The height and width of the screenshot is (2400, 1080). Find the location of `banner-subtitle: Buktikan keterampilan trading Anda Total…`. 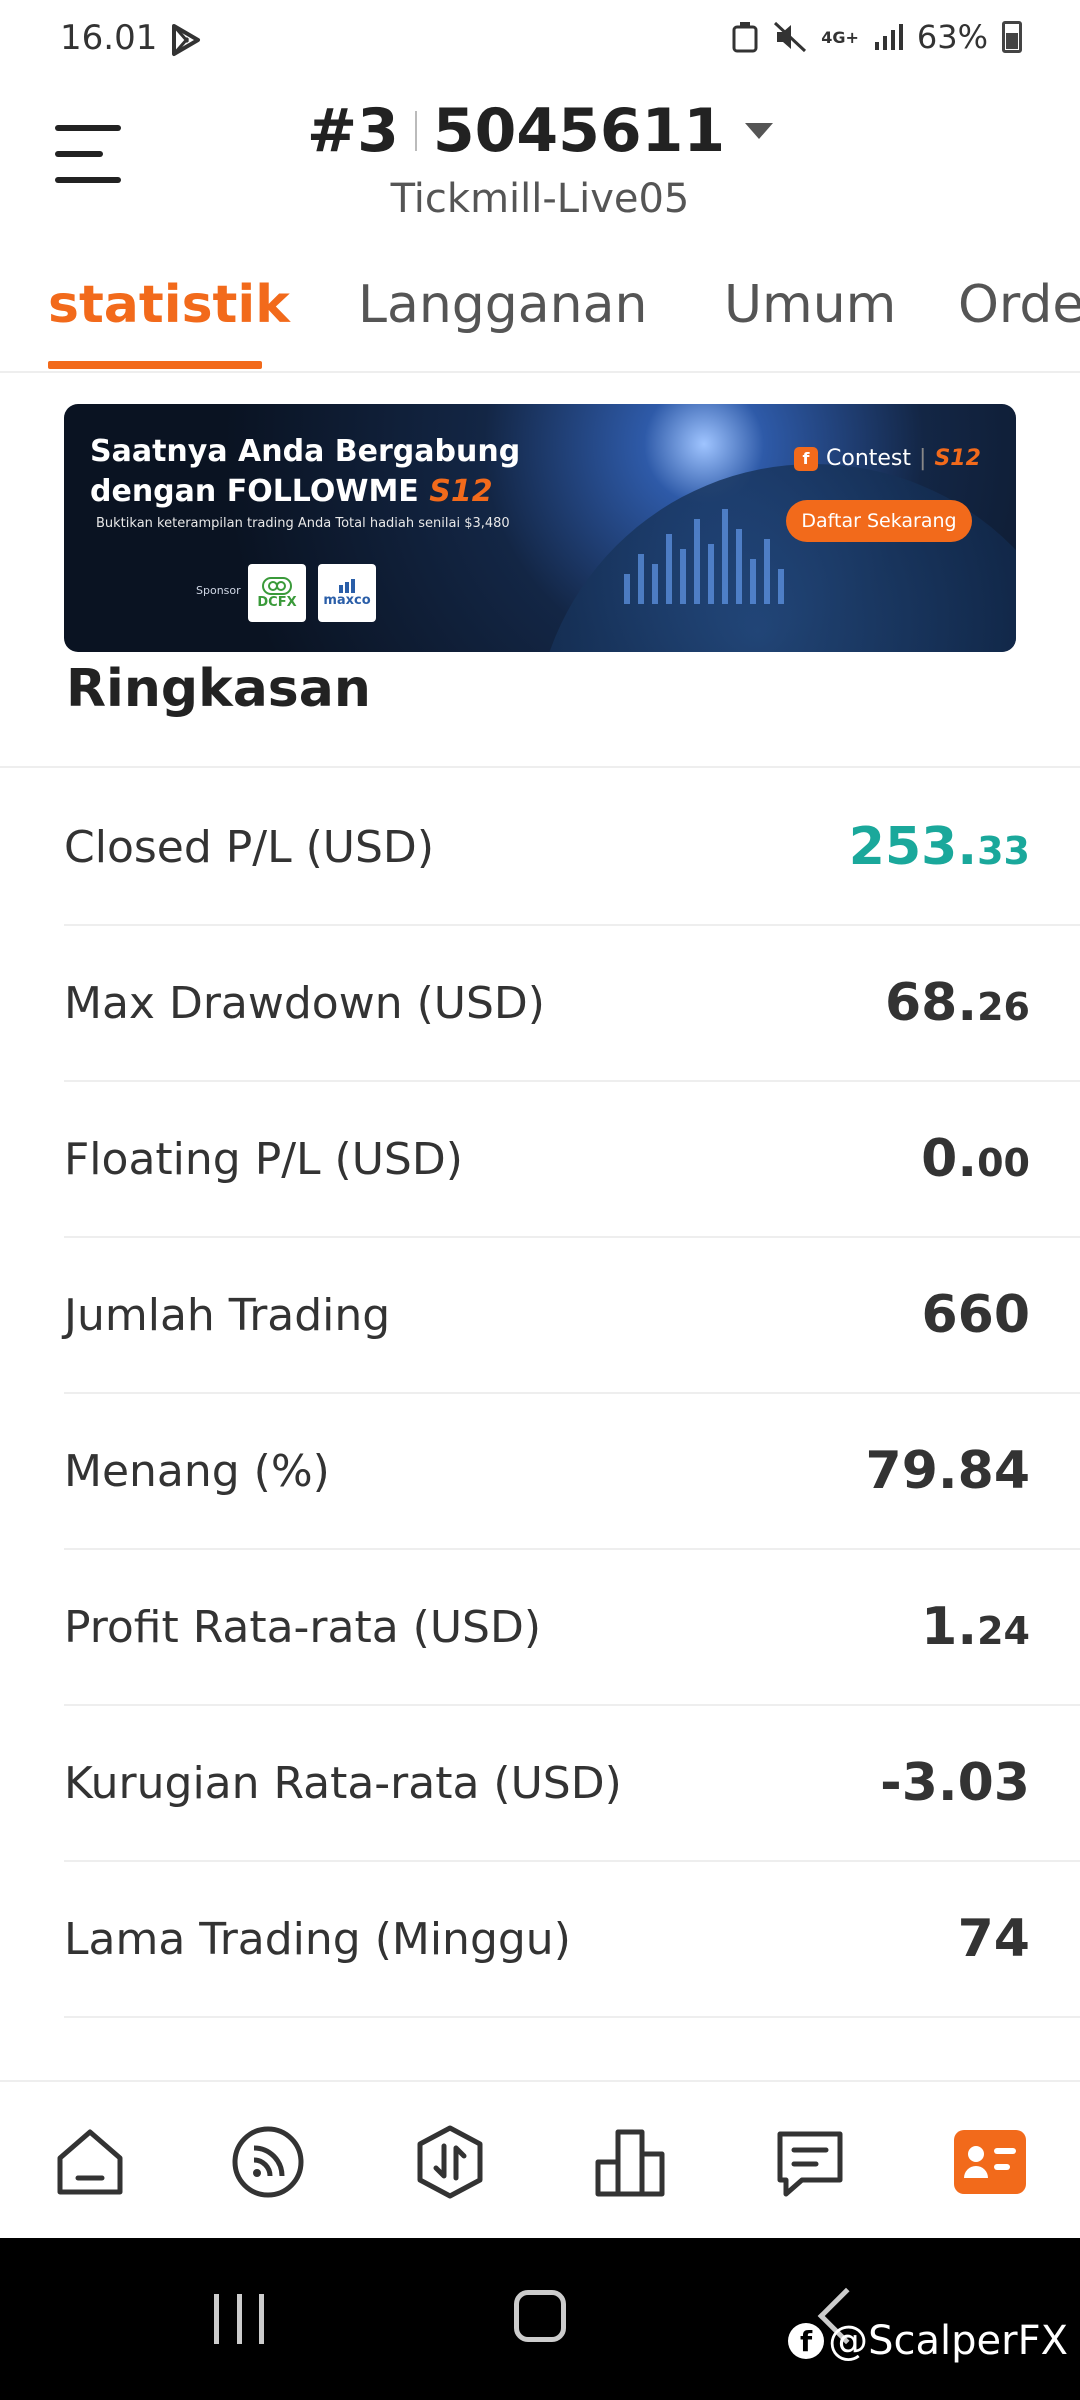

banner-subtitle: Buktikan keterampilan trading Anda Total… is located at coordinates (303, 523).